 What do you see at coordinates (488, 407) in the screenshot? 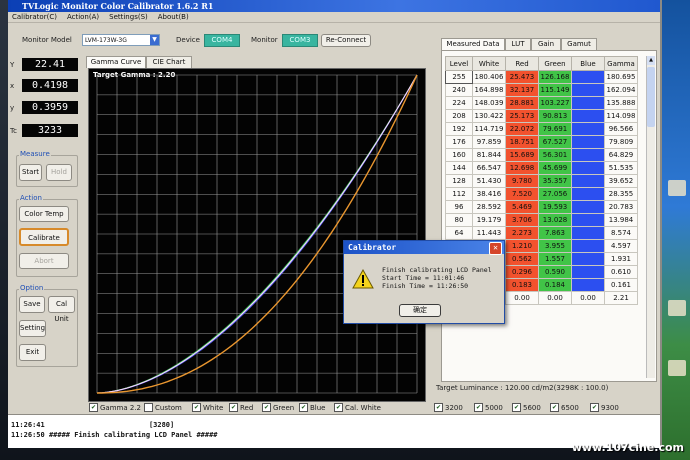
I see `check-lum-5000: ✔ 5000` at bounding box center [488, 407].